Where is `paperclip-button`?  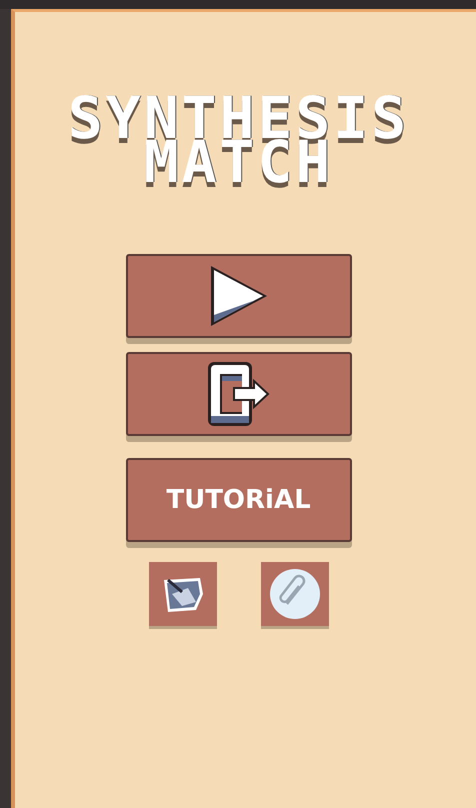 paperclip-button is located at coordinates (294, 594).